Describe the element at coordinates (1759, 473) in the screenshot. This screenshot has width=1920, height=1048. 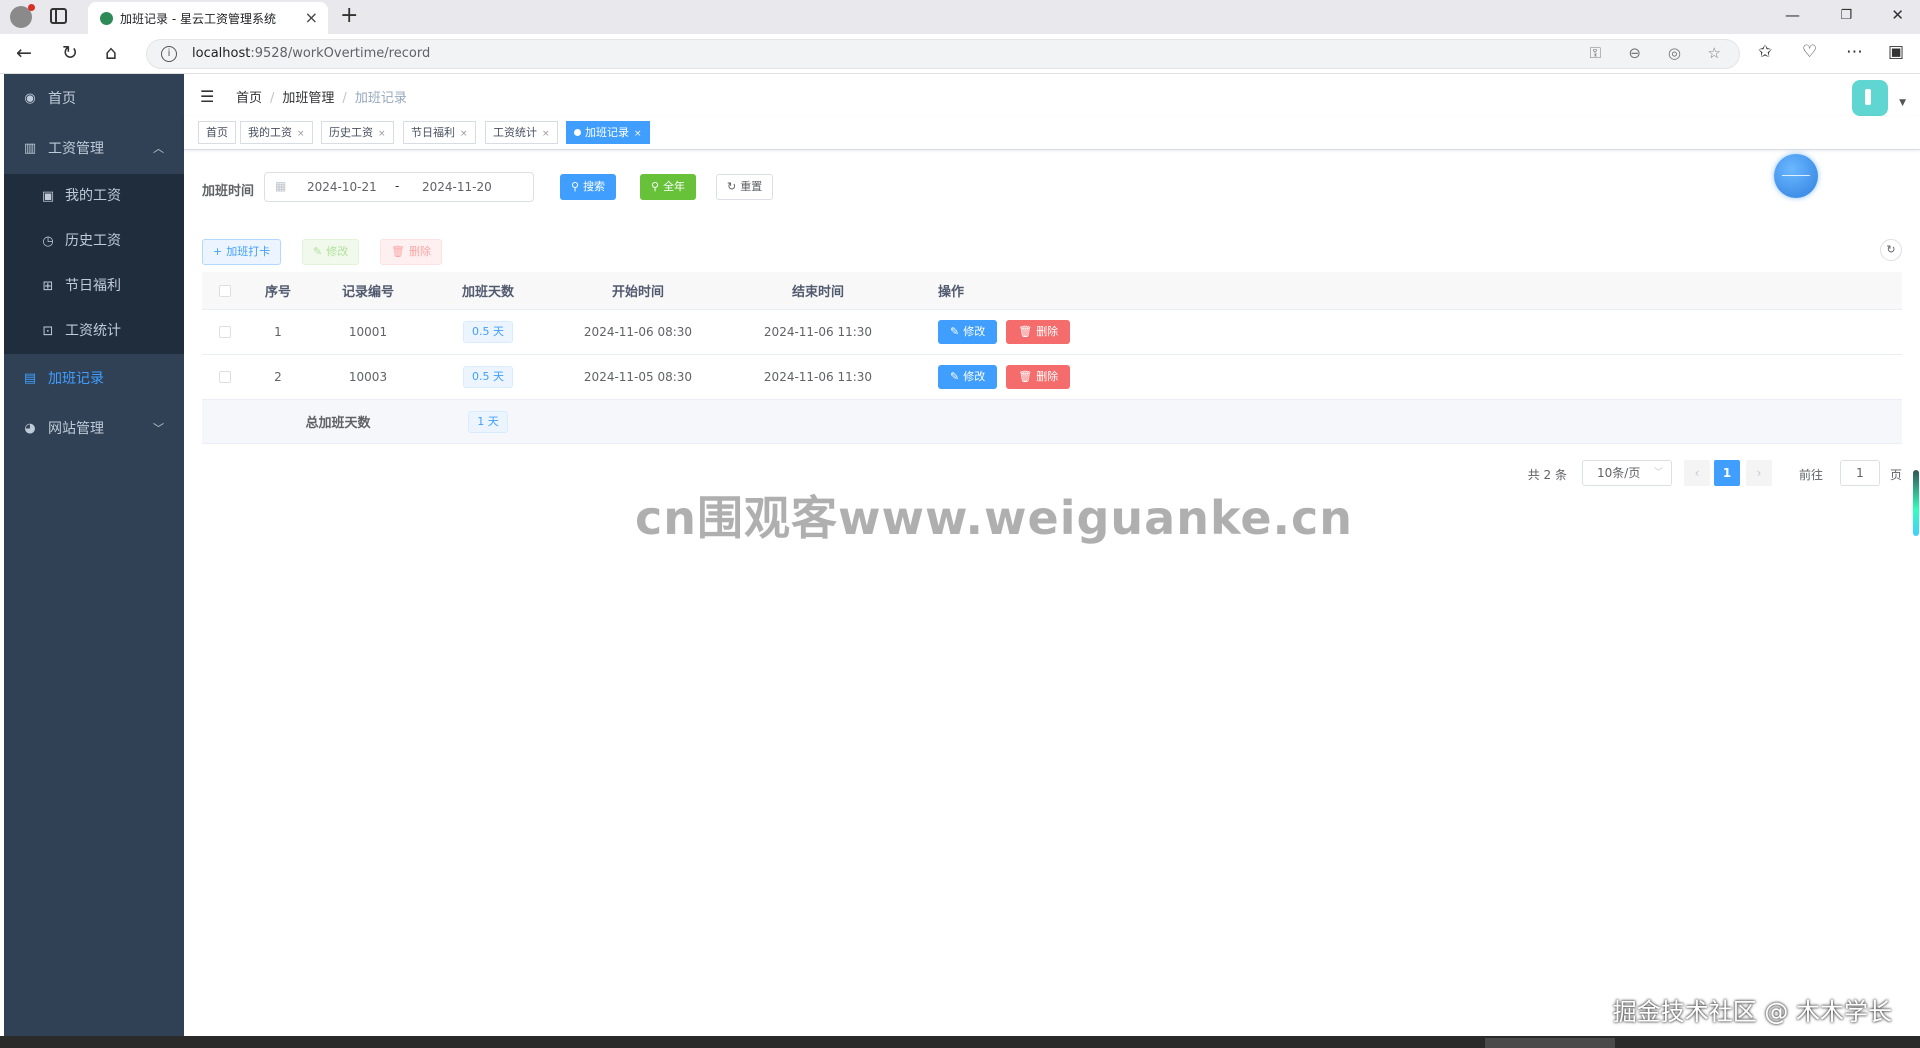
I see `next-page-button: ›` at that location.